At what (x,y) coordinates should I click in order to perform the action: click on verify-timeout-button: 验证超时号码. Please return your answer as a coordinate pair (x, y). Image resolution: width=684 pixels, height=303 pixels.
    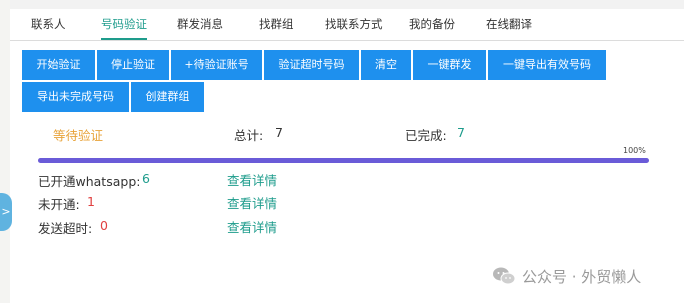
    Looking at the image, I should click on (311, 65).